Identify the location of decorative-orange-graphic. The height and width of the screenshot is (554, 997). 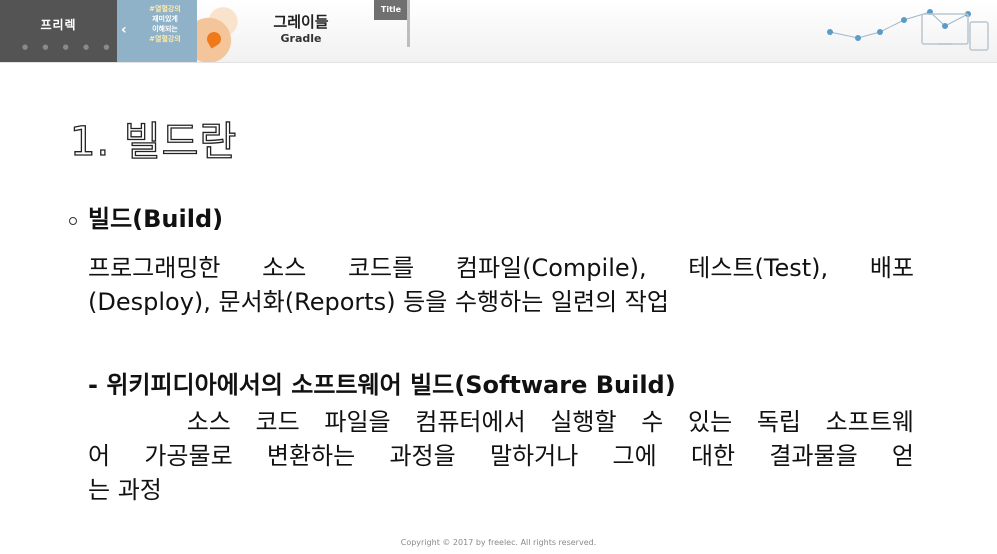
(226, 31).